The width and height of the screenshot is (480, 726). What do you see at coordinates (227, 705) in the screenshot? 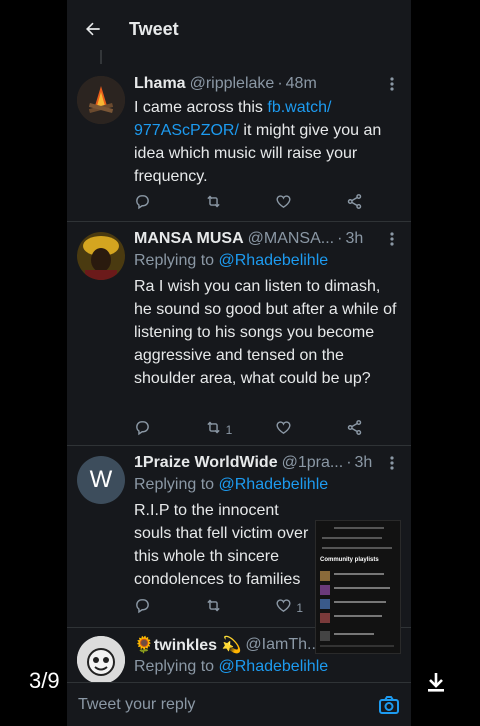
I see `reply-input: Tweet your reply` at bounding box center [227, 705].